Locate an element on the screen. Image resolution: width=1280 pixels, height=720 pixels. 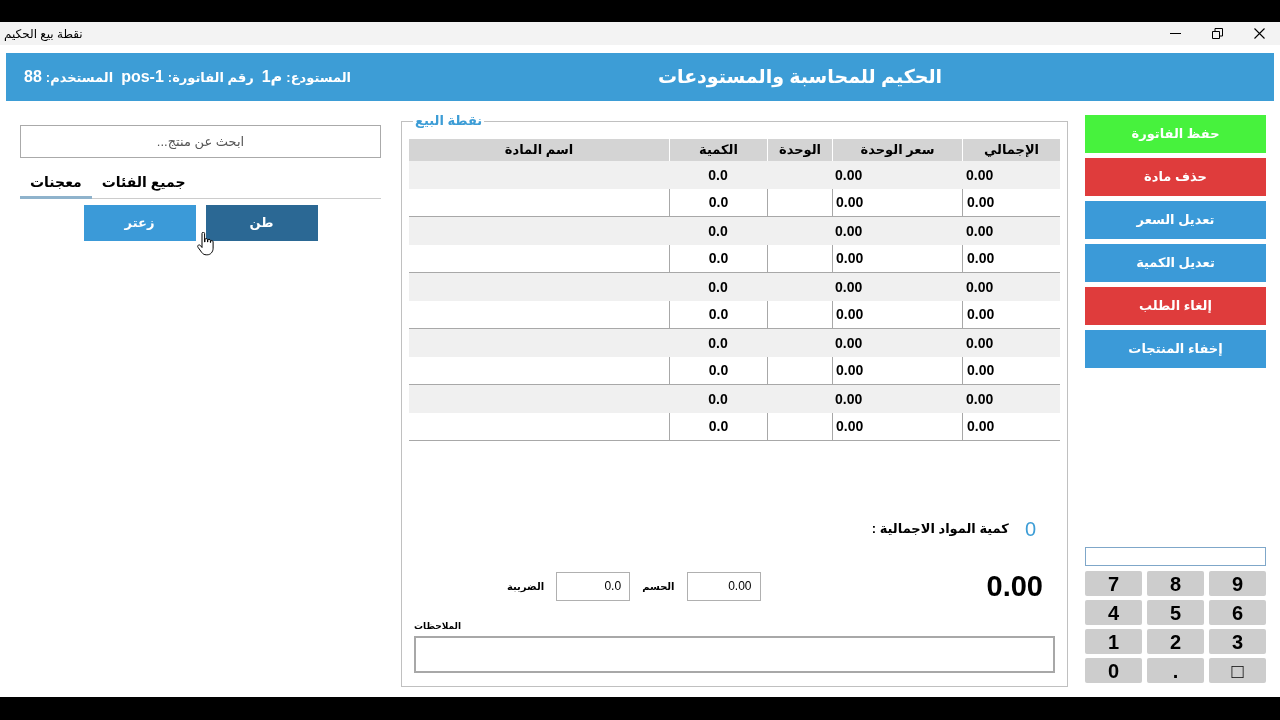
app-title: الحكيم للمحاسبة والمستودعات is located at coordinates (800, 77).